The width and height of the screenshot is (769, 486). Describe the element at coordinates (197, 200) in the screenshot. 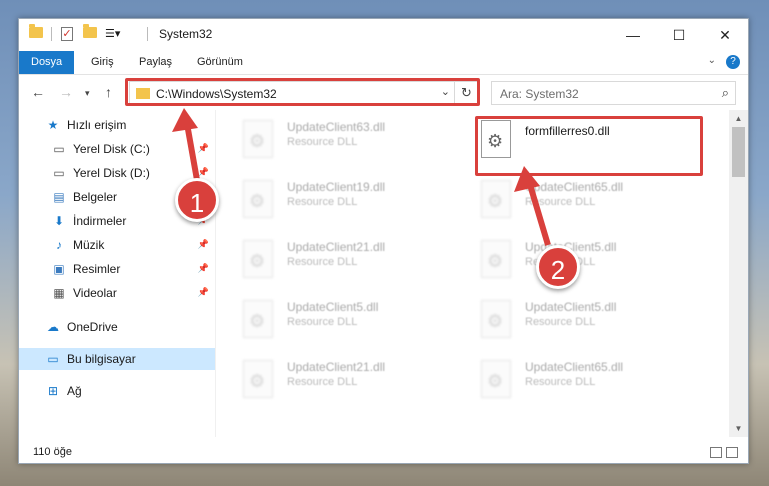

I see `step-1-badge: 1` at that location.